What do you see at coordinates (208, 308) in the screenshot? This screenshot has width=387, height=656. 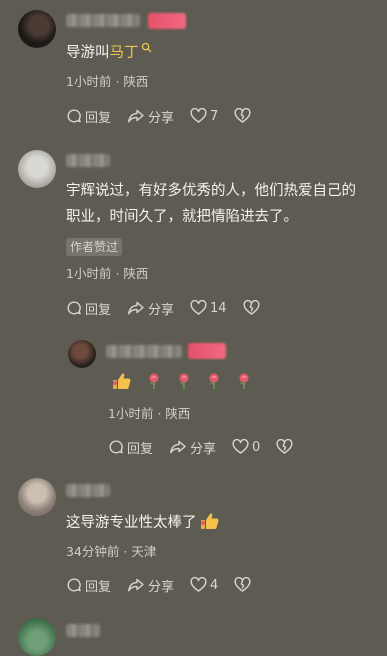 I see `like-button: 14` at bounding box center [208, 308].